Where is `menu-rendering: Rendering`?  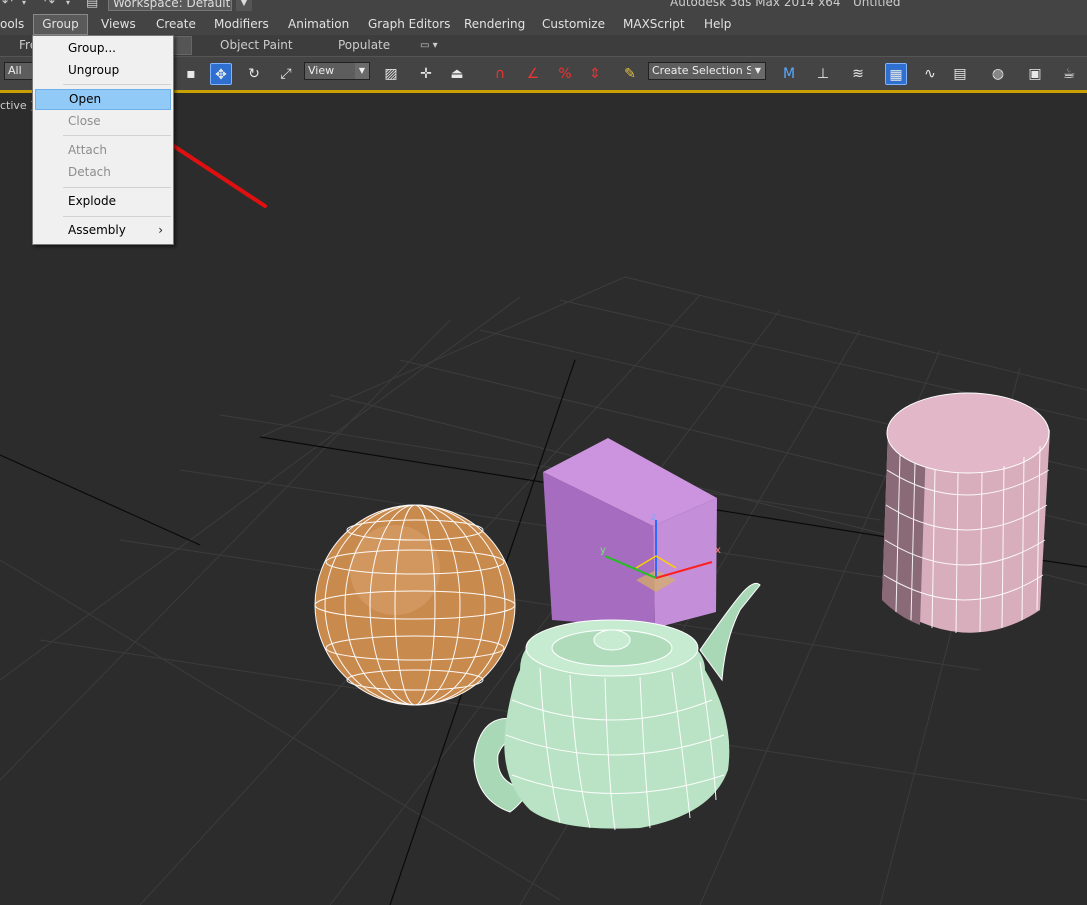 menu-rendering: Rendering is located at coordinates (494, 24).